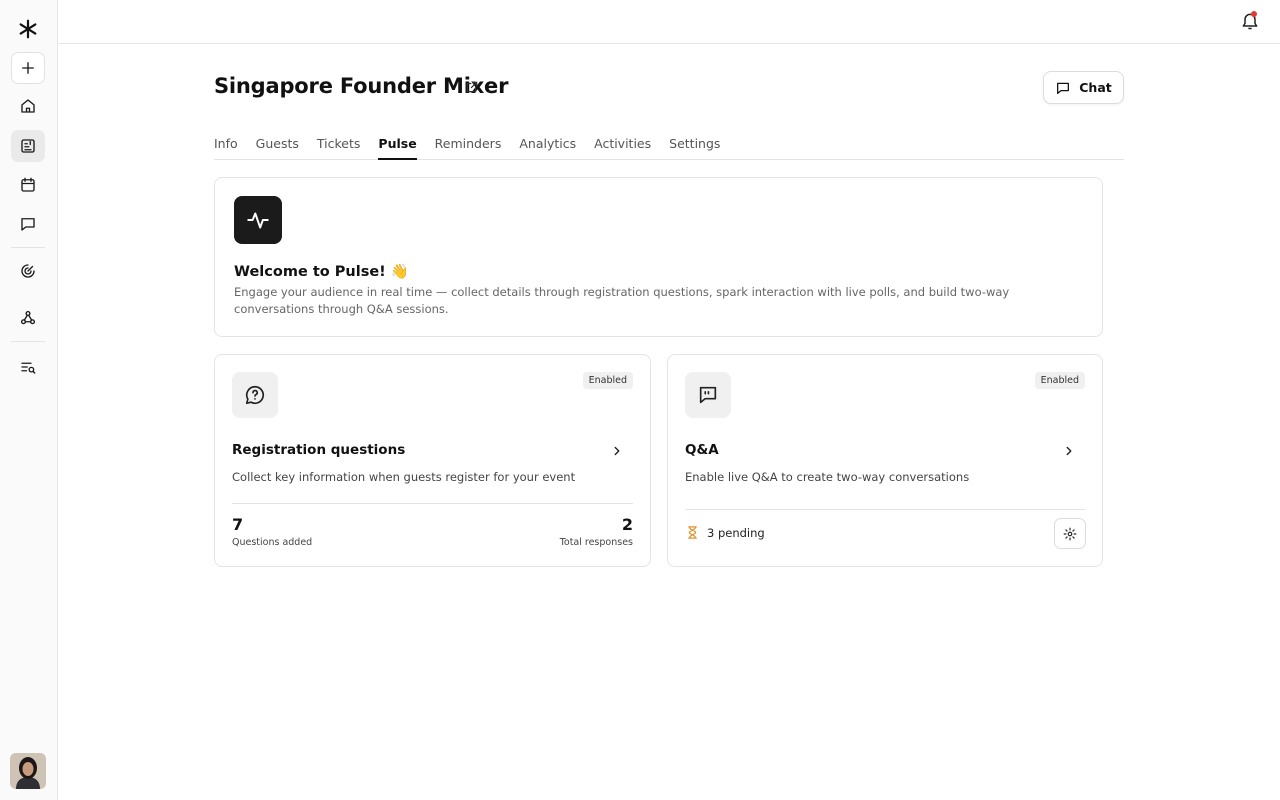  I want to click on tab-tickets: Tickets, so click(339, 147).